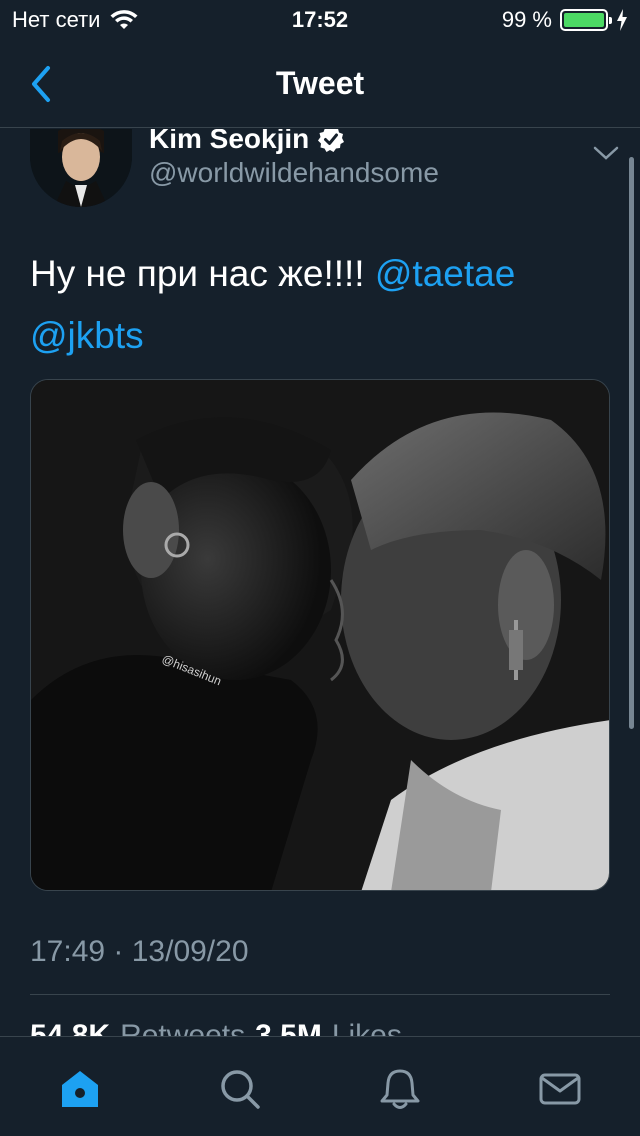 The image size is (640, 1136). I want to click on status-right: 99 %, so click(565, 20).